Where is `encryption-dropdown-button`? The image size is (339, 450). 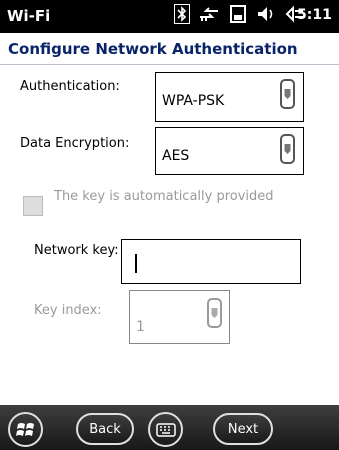
encryption-dropdown-button is located at coordinates (287, 149).